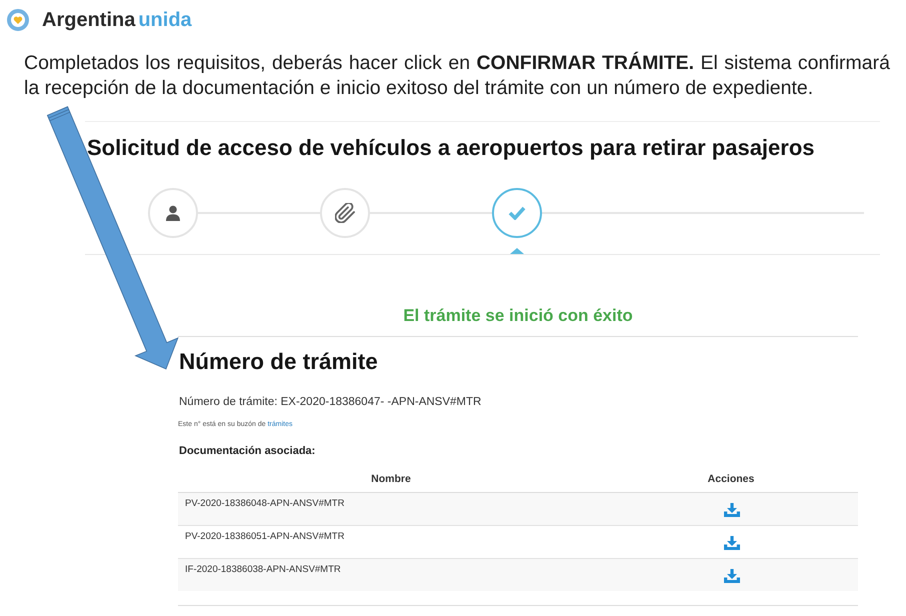 The width and height of the screenshot is (906, 616). I want to click on success-message: El trámite se inició con éxito, so click(518, 315).